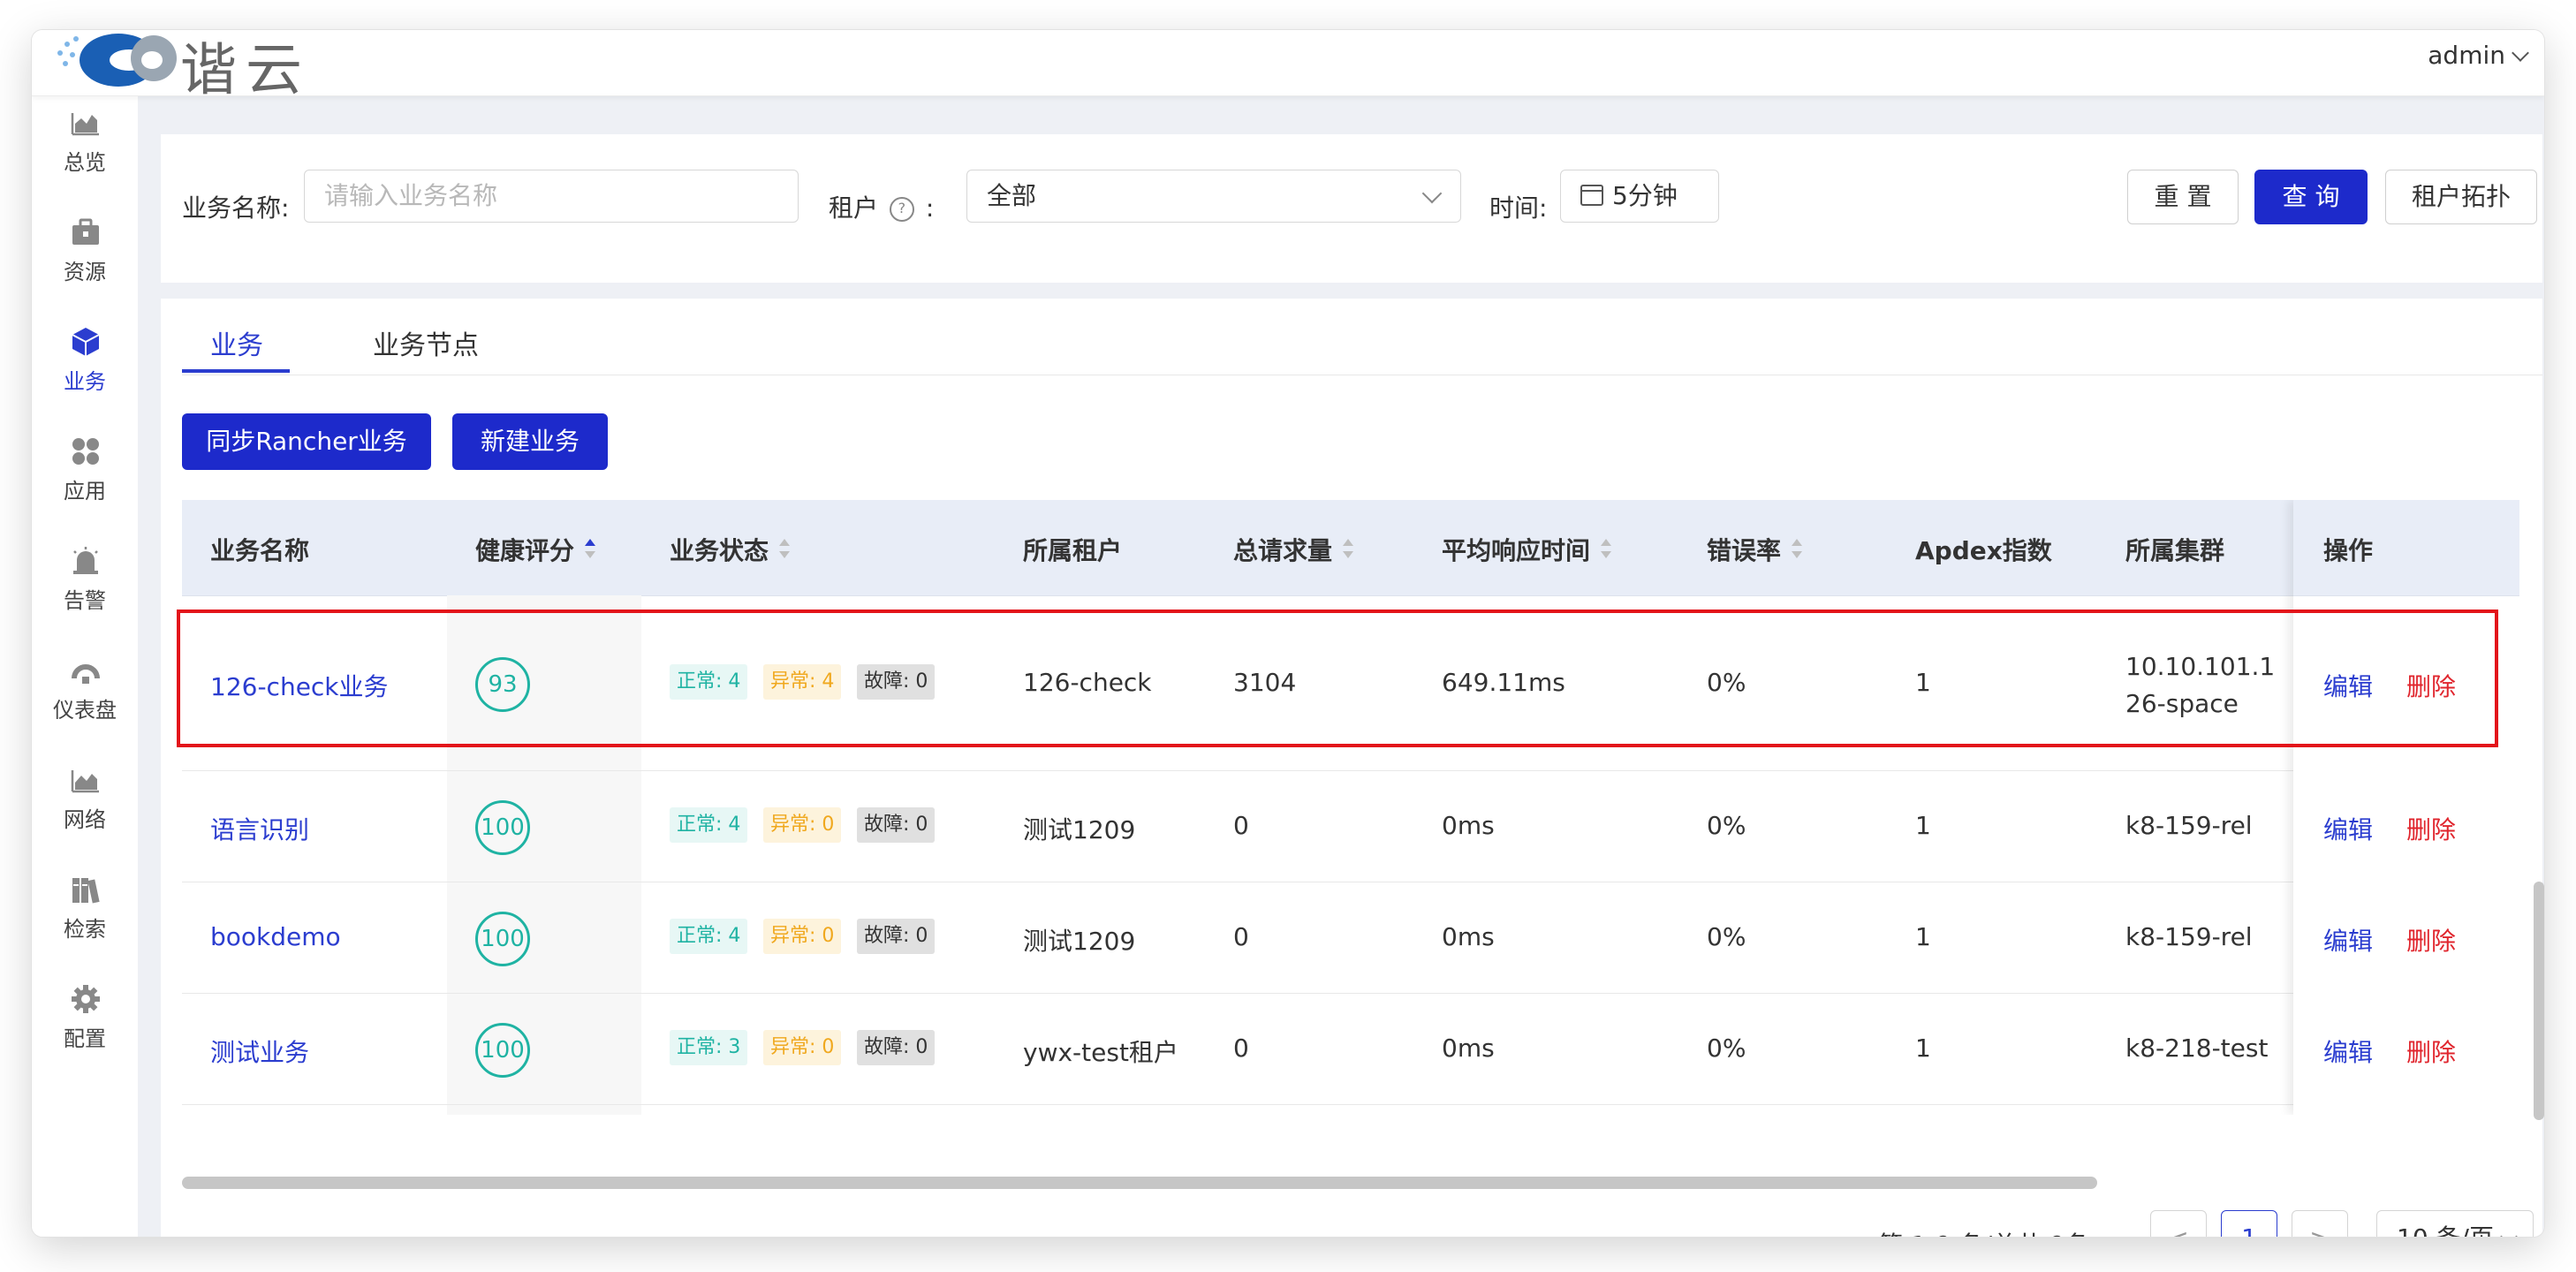 The height and width of the screenshot is (1272, 2576). I want to click on alarm-icon, so click(86, 560).